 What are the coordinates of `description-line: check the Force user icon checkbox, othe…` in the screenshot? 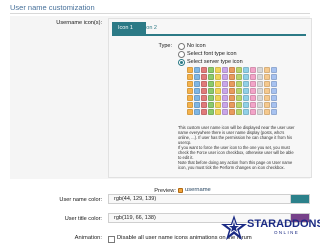 It's located at (236, 152).